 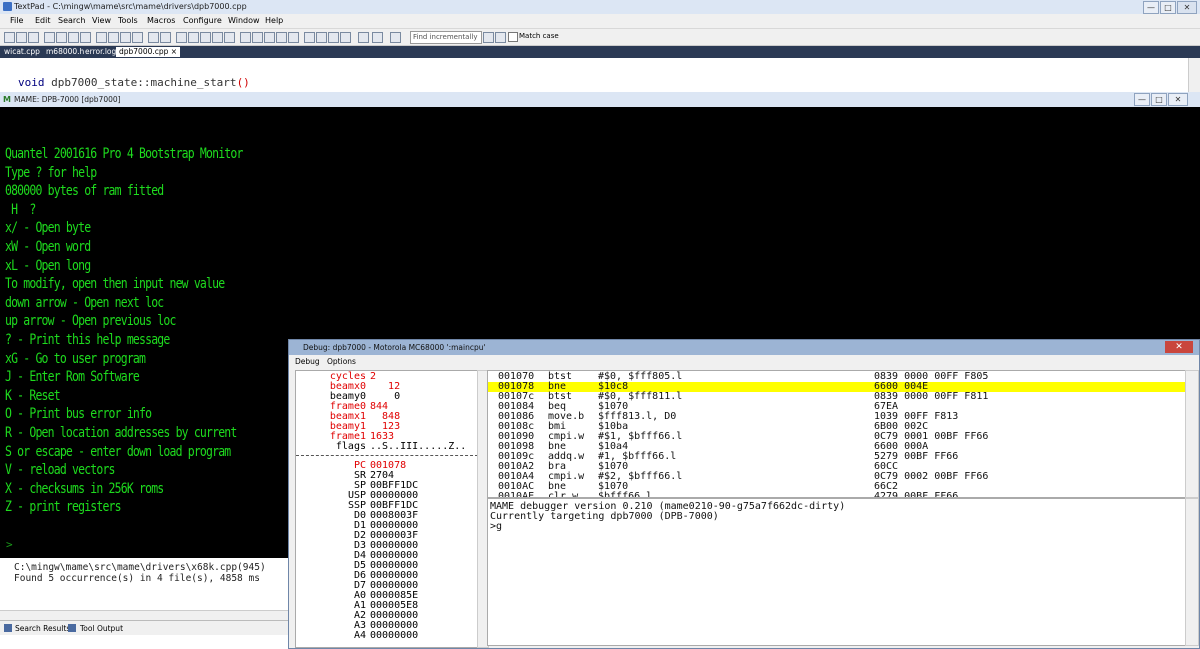 What do you see at coordinates (837, 417) in the screenshot?
I see `disasm-row: 001086 move.b $fff813.l, D0 1039 00FF F813` at bounding box center [837, 417].